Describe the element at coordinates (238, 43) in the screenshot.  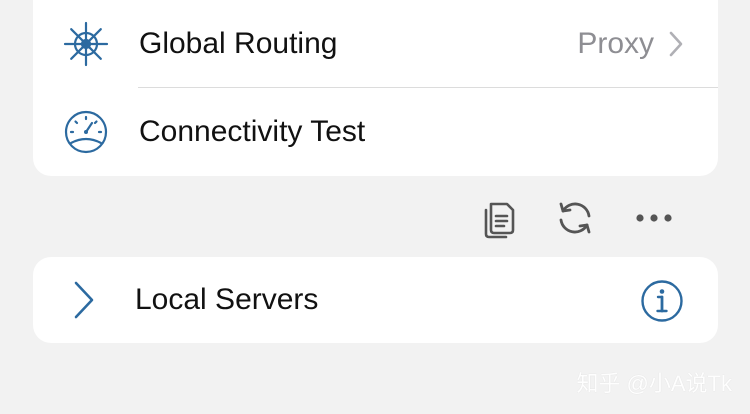
I see `global-routing-label: Global Routing` at that location.